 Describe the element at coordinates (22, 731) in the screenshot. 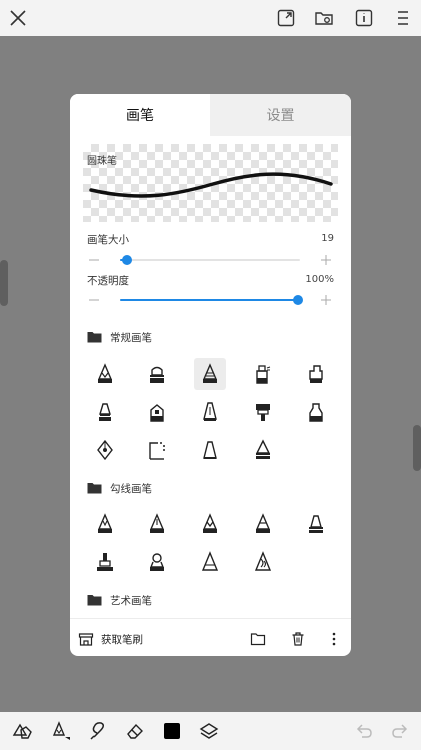

I see `shapes-tool` at that location.